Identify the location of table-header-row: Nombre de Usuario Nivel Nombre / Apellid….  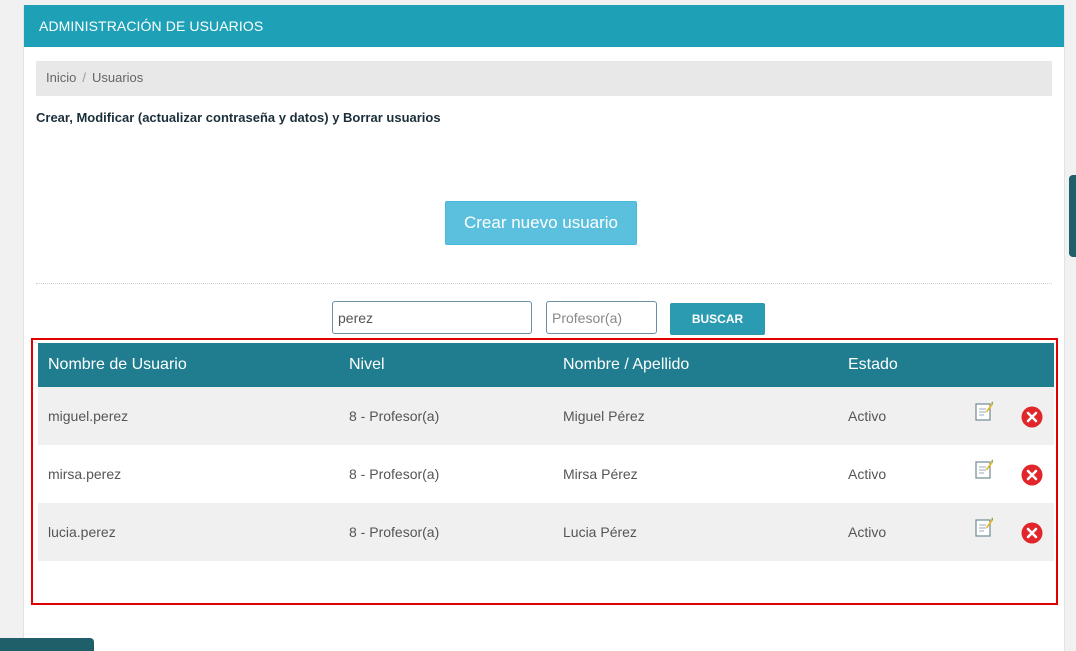
(546, 365).